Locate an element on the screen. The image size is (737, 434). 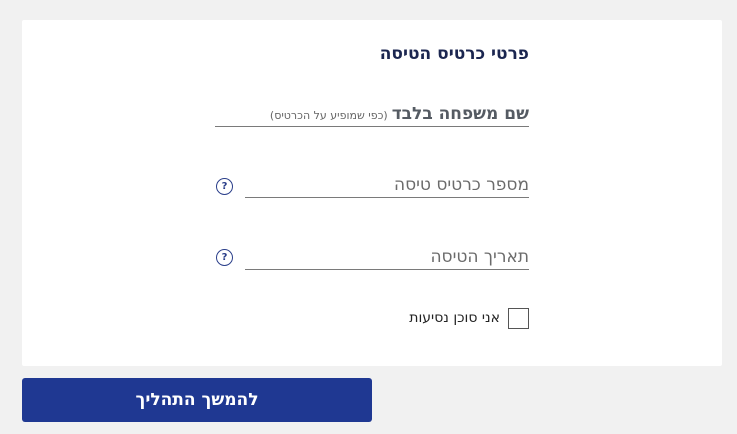
ticket-number-field is located at coordinates (387, 186).